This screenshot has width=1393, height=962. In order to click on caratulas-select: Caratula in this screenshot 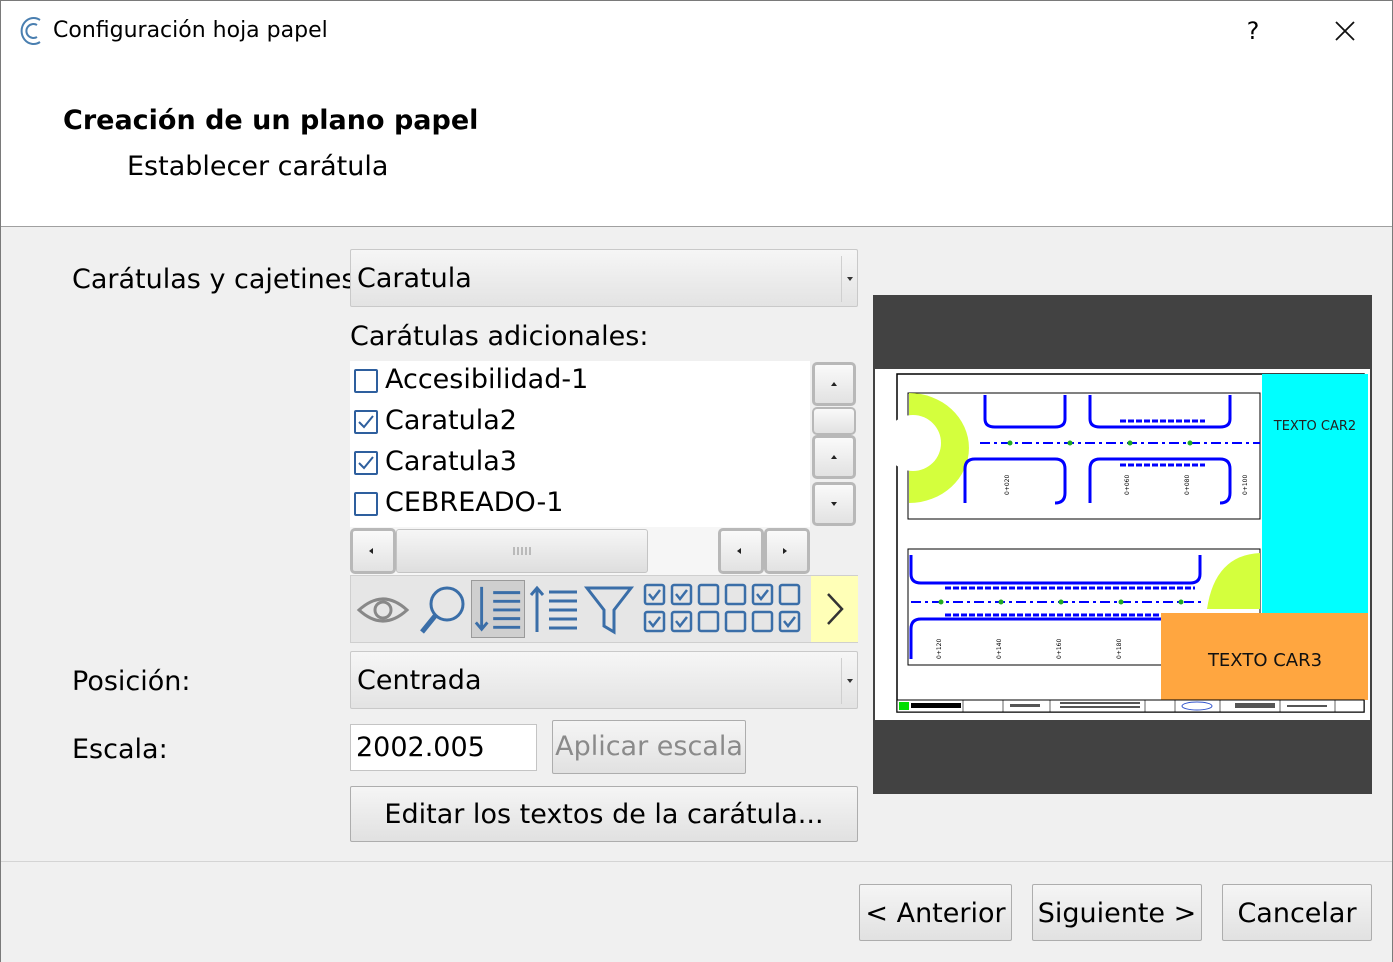, I will do `click(604, 278)`.